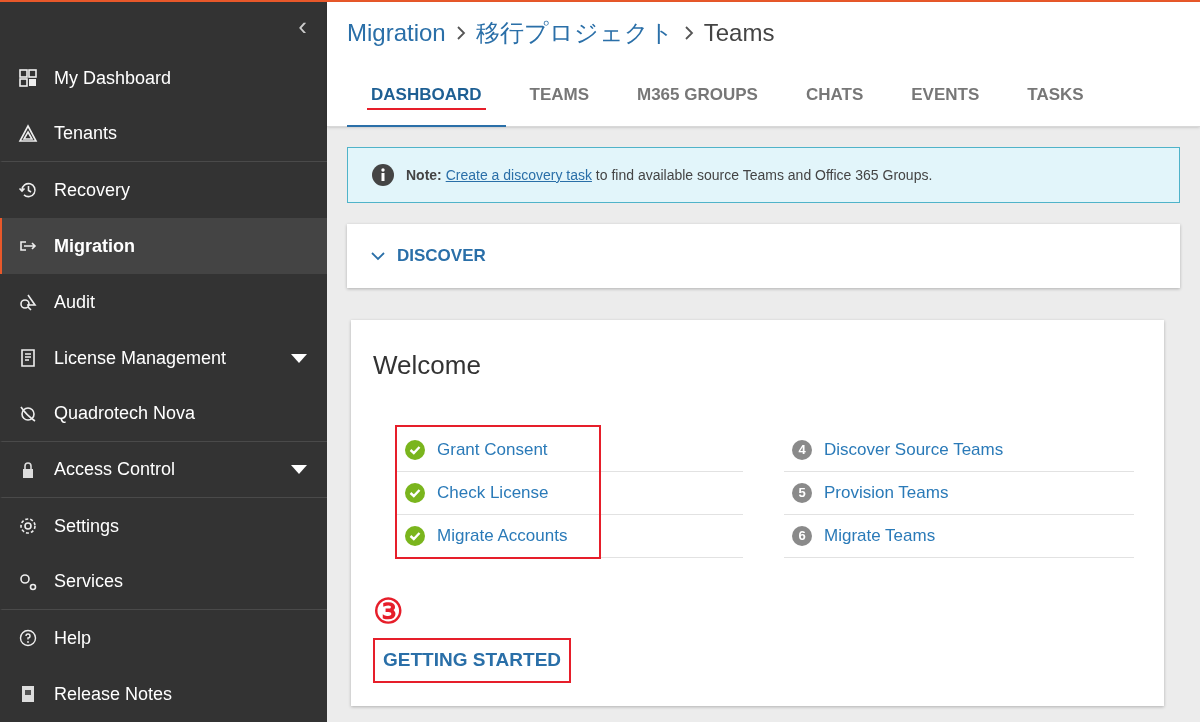 The width and height of the screenshot is (1200, 722). I want to click on breadcrumb-current: Teams, so click(739, 33).